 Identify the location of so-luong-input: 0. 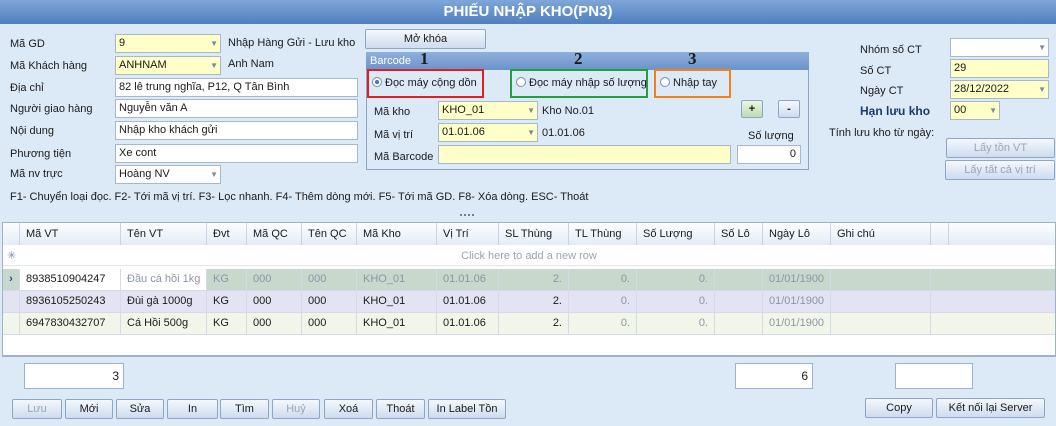
(769, 154).